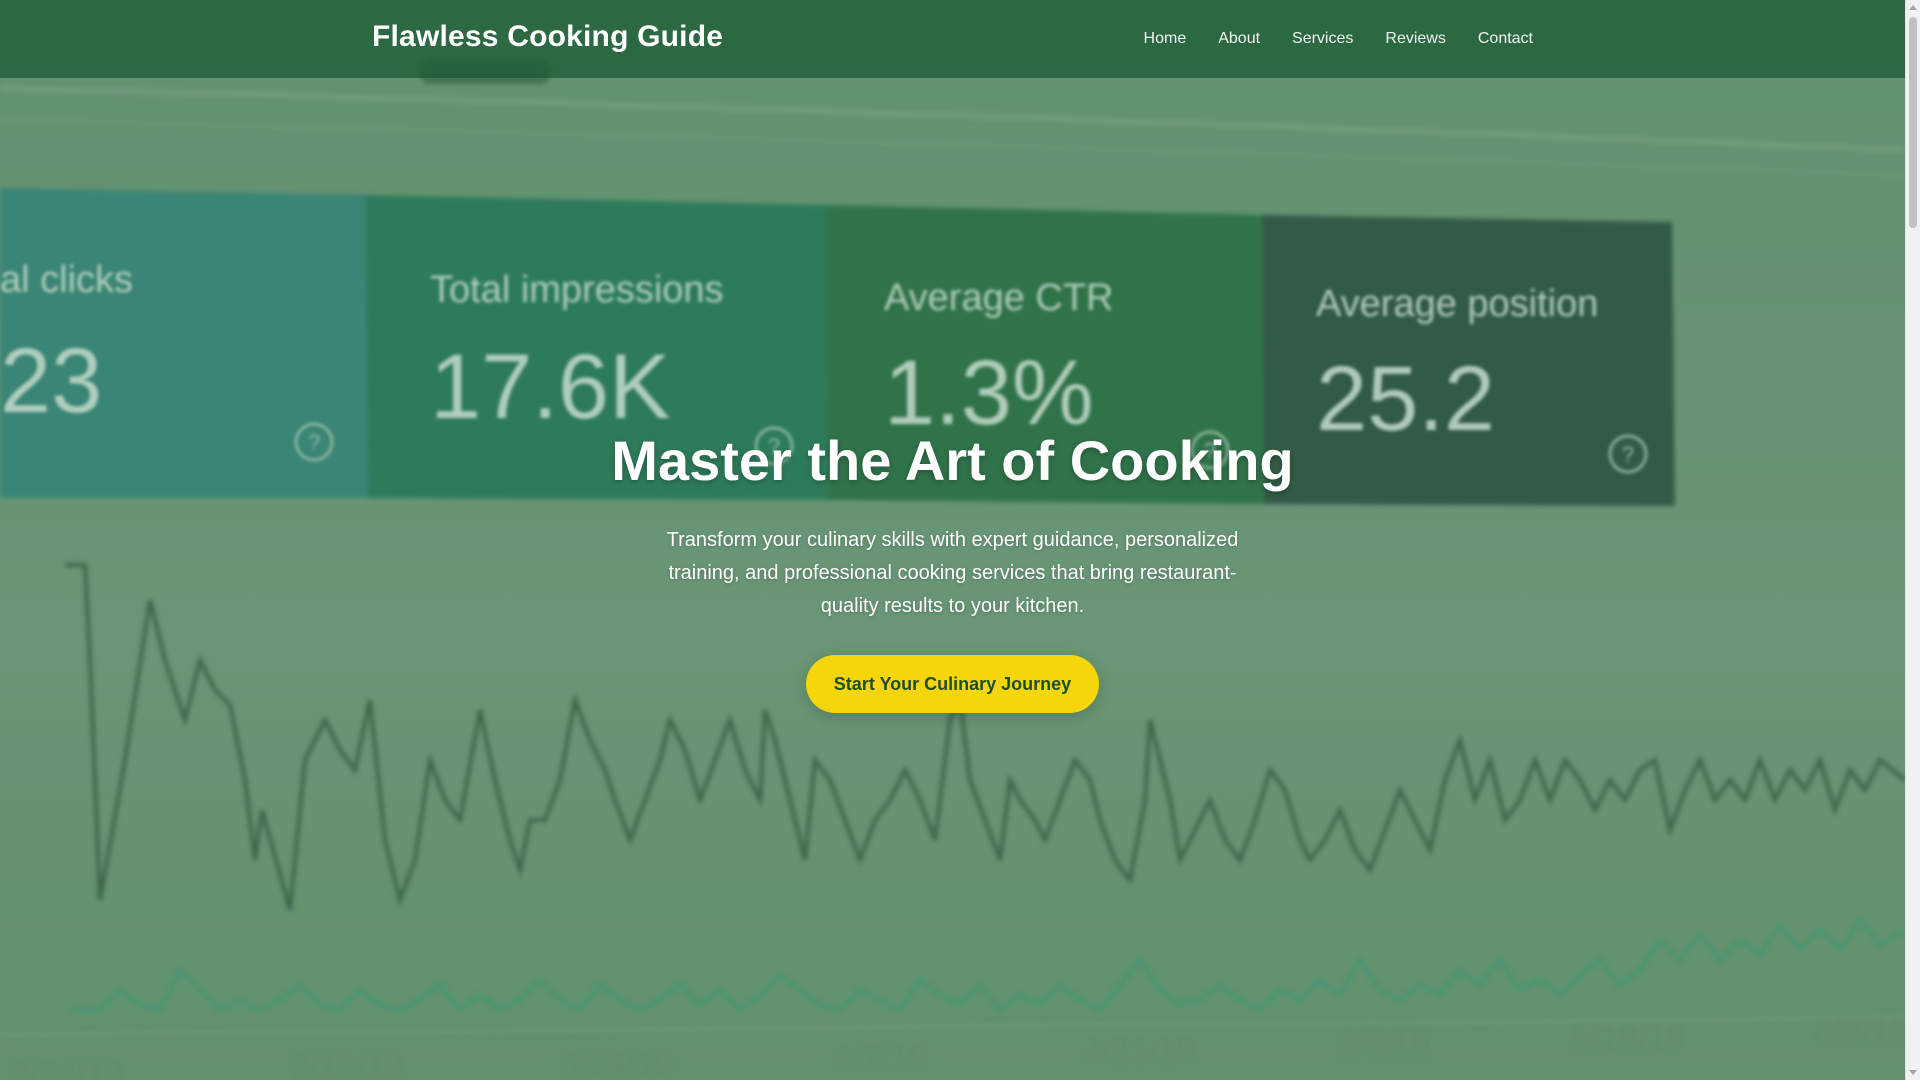 Image resolution: width=1920 pixels, height=1080 pixels. What do you see at coordinates (1505, 39) in the screenshot?
I see `nav-link-contact: Contact` at bounding box center [1505, 39].